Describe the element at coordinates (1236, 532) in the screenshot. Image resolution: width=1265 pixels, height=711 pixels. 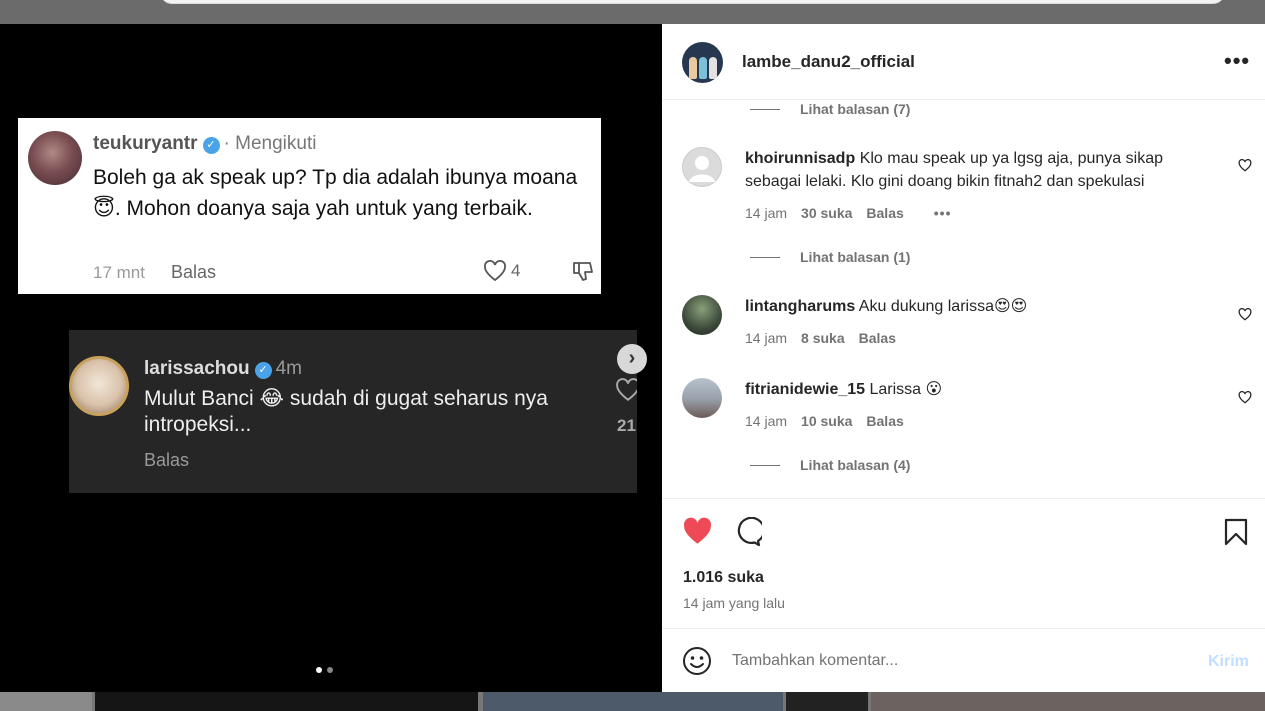
I see `bookmark-icon` at that location.